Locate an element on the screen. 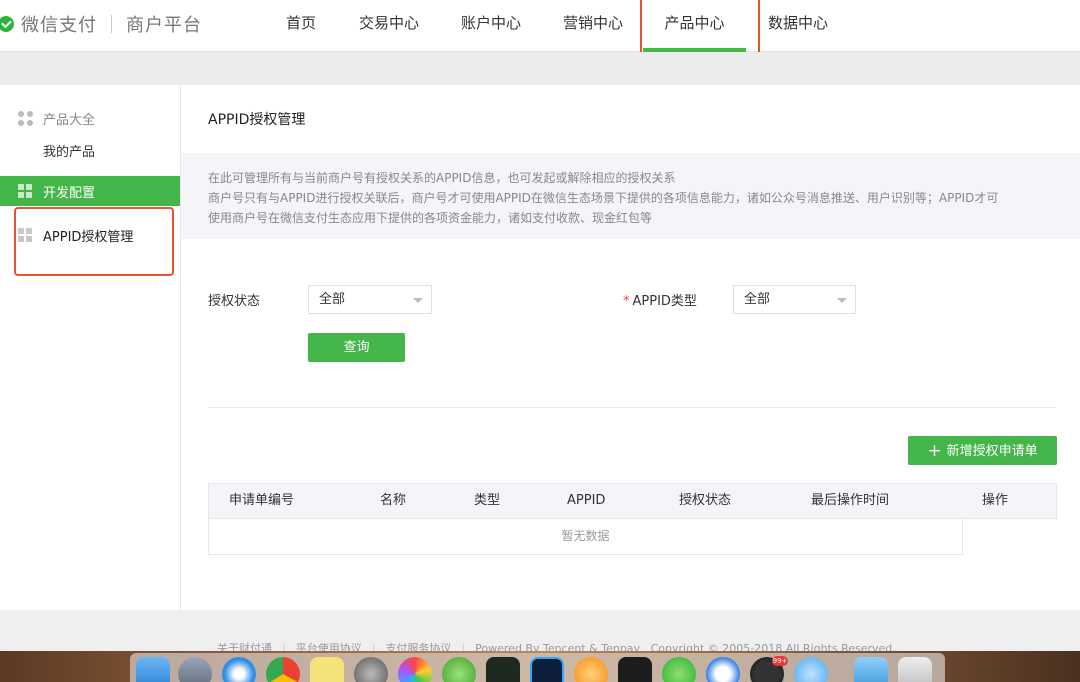 This screenshot has width=1080, height=682. notice-line: 使用商户号在微信支付生态应用下提供的各项资金能力，诸如支付收款、现金红包等 is located at coordinates (430, 218).